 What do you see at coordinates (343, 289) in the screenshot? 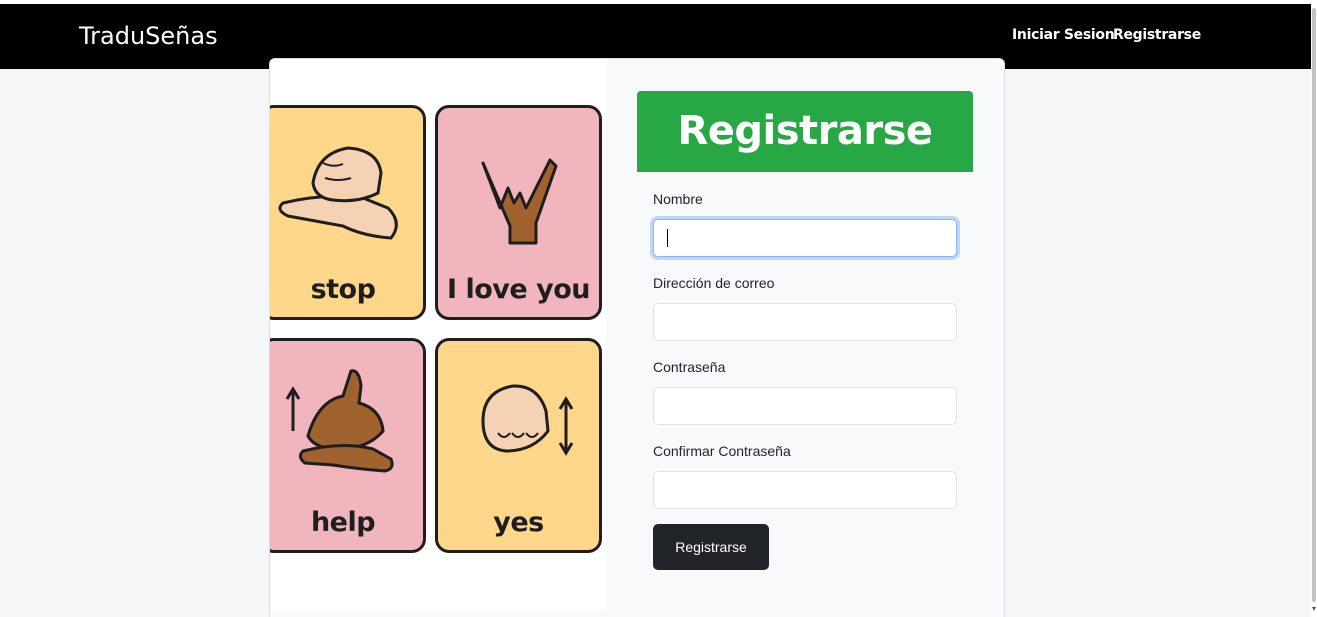
I see `sign-word-stop: stop` at bounding box center [343, 289].